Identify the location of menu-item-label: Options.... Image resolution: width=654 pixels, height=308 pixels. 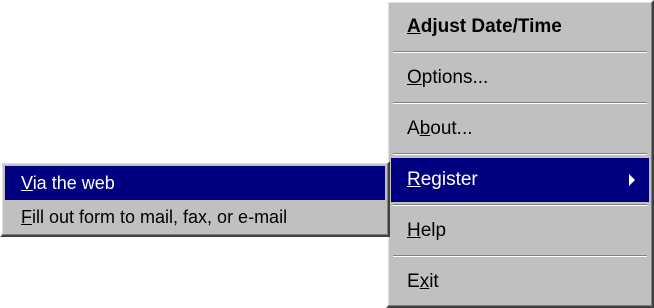
(448, 77).